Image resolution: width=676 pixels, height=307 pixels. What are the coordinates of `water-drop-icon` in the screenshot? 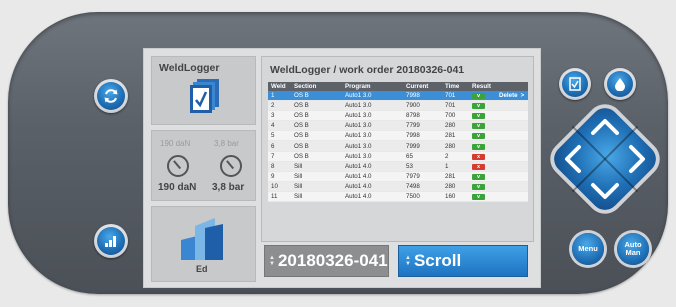 It's located at (620, 84).